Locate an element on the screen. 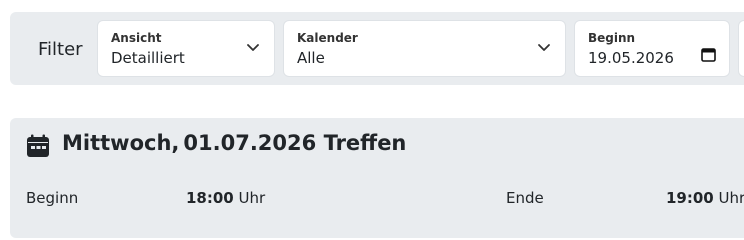 The image size is (744, 240). start-date-label: Beginn is located at coordinates (612, 38).